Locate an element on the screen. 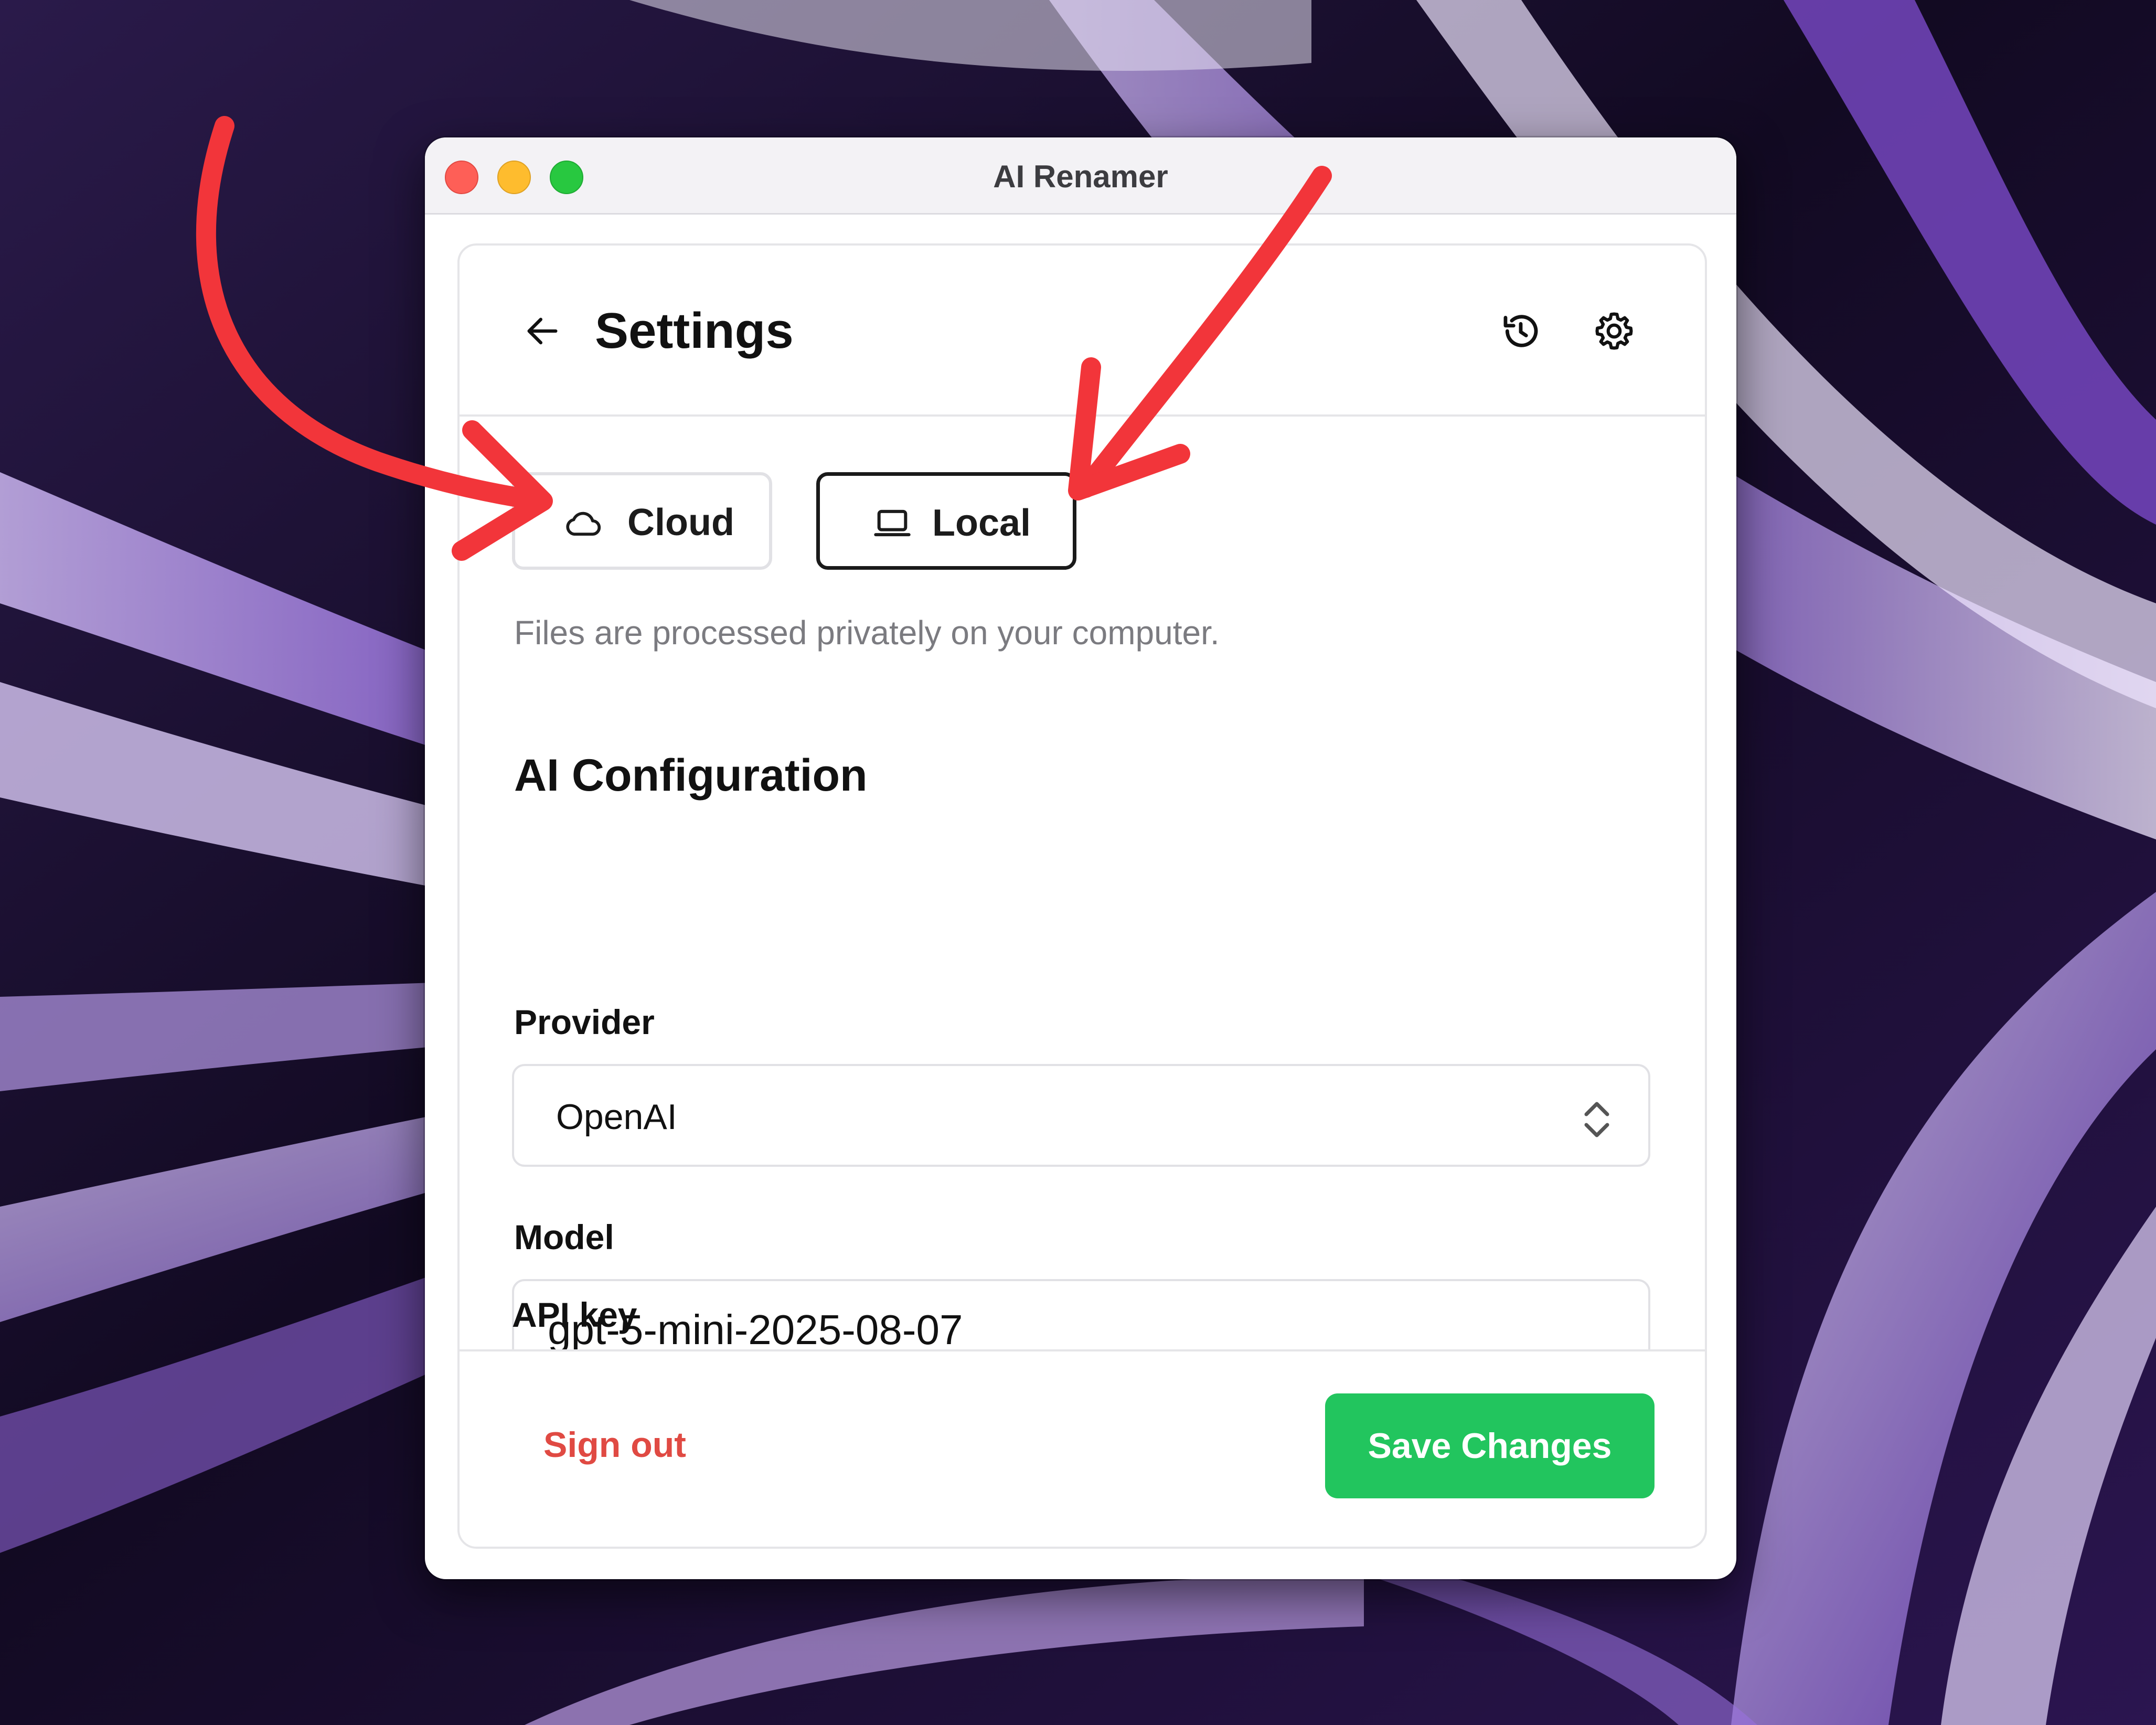 Image resolution: width=2156 pixels, height=1725 pixels. settings-footer: Sign out Save Changes is located at coordinates (1082, 1448).